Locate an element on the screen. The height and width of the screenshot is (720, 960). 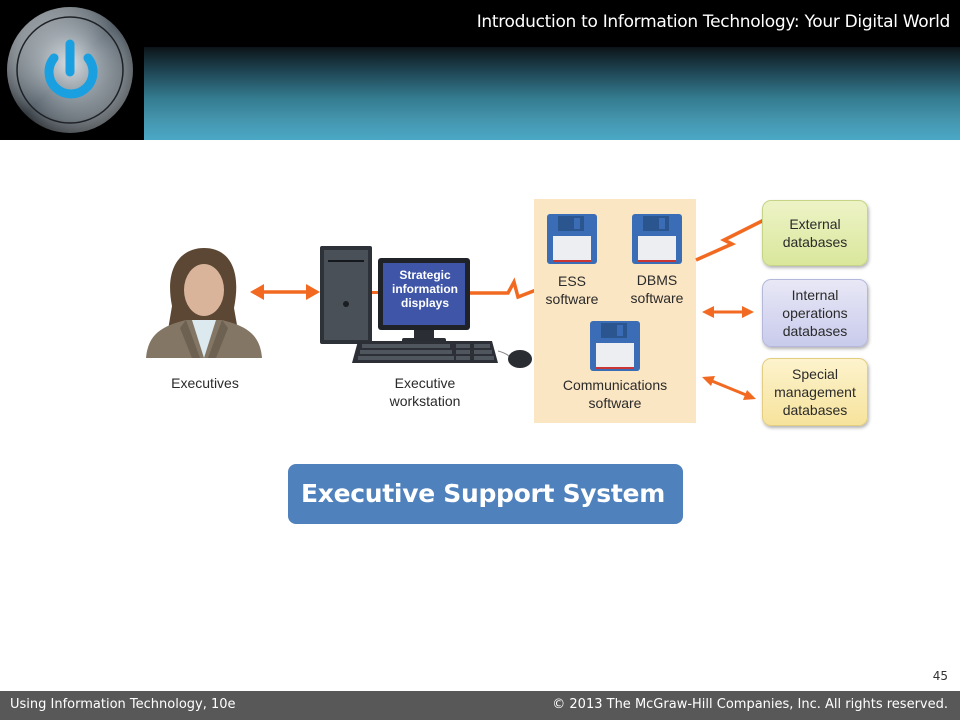
ess-software-label: ESS software is located at coordinates (572, 290).